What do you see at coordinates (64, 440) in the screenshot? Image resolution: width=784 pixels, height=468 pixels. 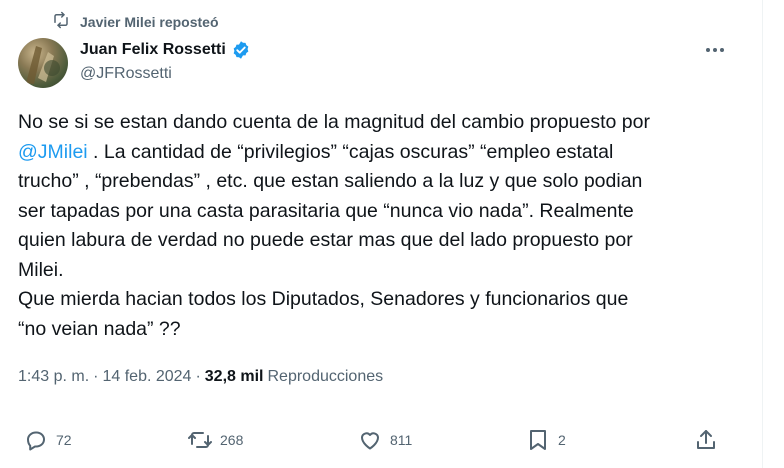 I see `reply-count: 72` at bounding box center [64, 440].